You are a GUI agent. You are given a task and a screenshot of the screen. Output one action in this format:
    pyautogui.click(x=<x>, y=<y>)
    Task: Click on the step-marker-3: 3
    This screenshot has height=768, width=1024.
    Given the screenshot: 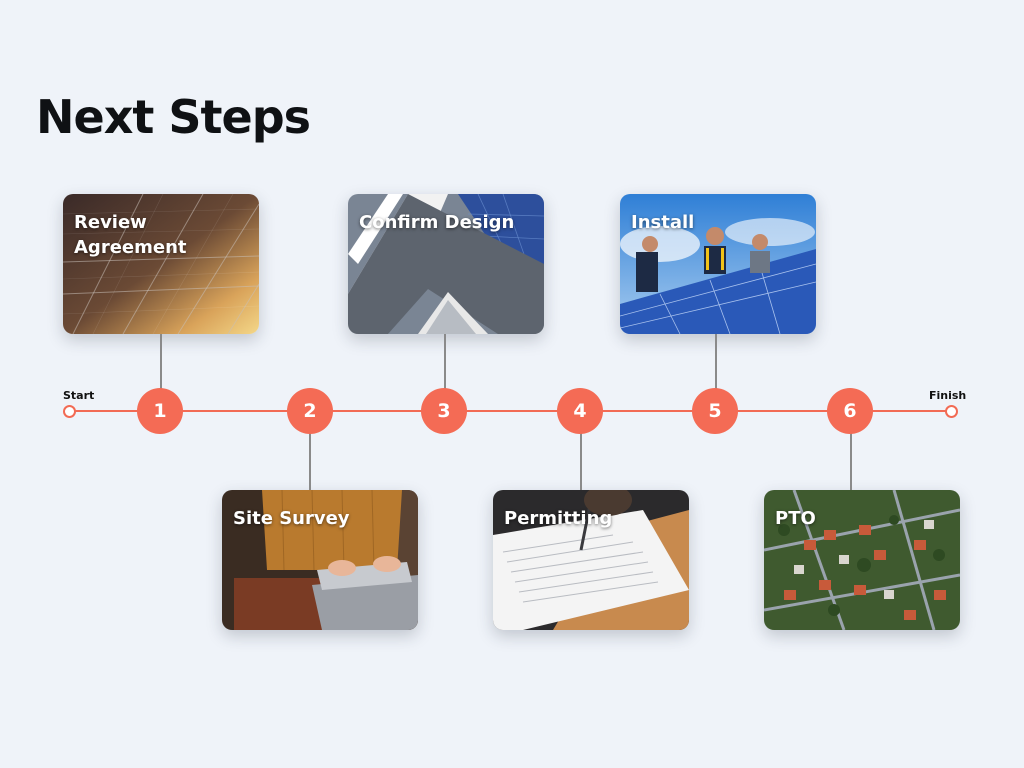 What is the action you would take?
    pyautogui.click(x=444, y=411)
    